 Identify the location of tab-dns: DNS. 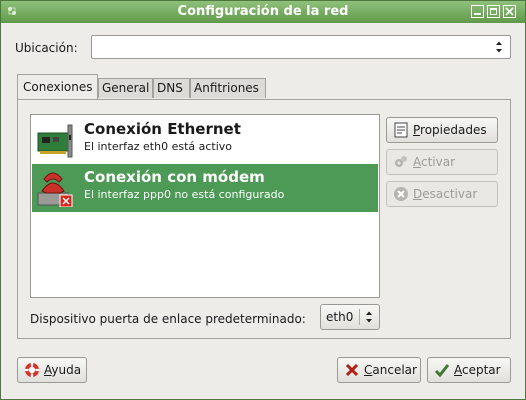
(171, 88).